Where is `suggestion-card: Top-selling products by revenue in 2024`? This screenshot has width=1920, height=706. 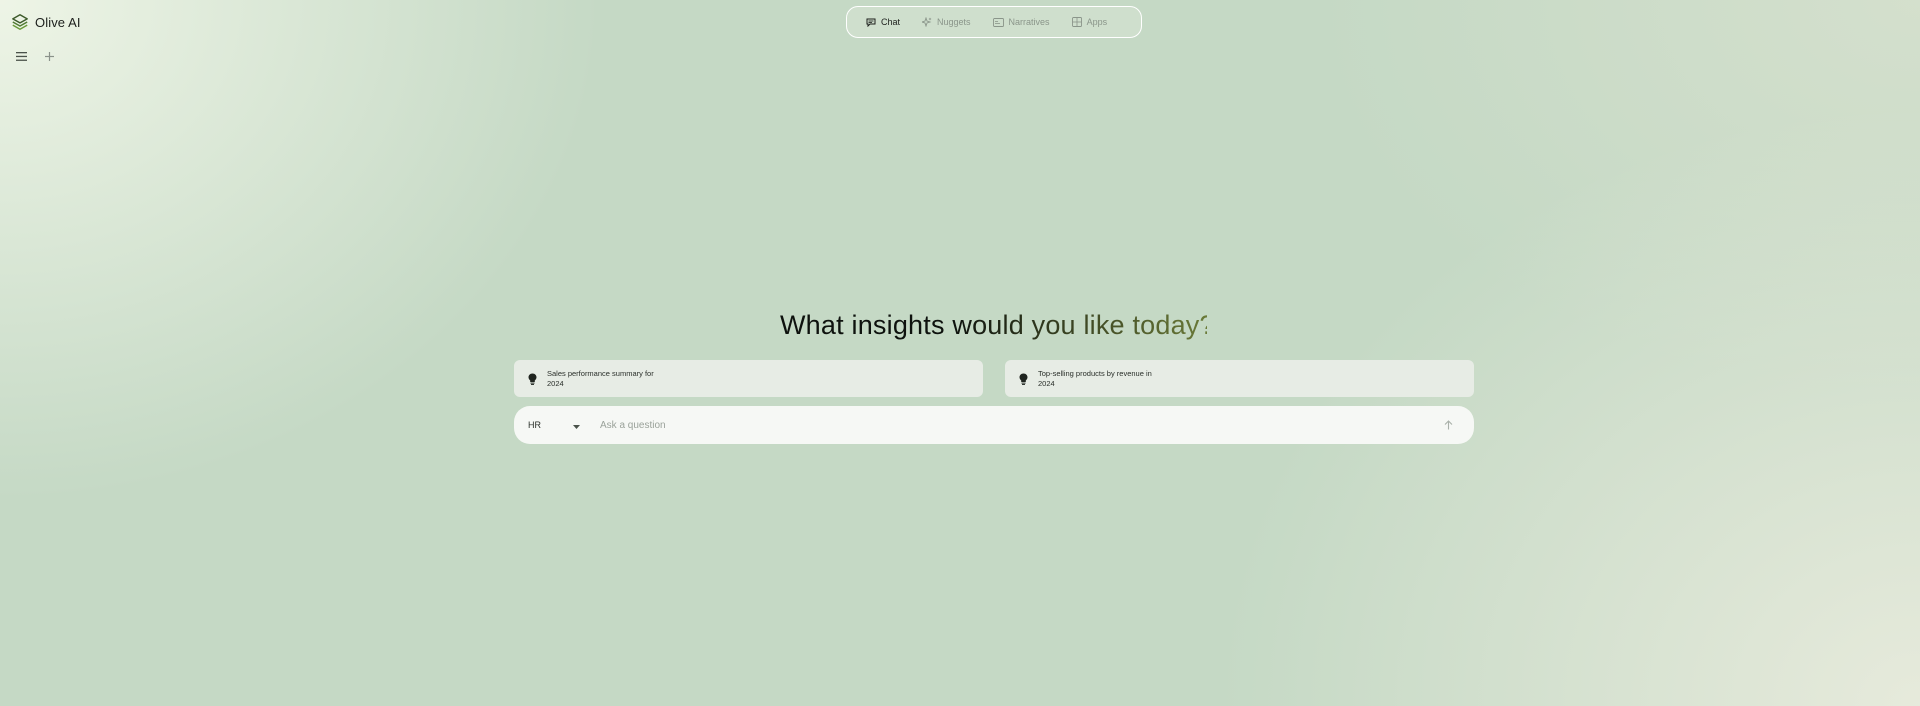
suggestion-card: Top-selling products by revenue in 2024 is located at coordinates (1239, 378).